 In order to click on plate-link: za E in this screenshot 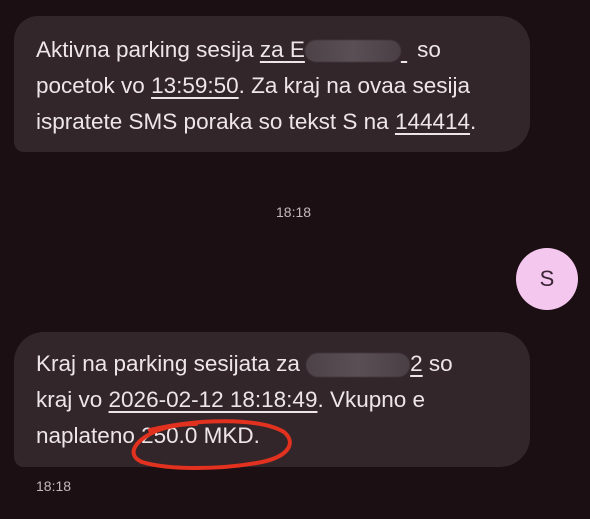, I will do `click(282, 49)`.